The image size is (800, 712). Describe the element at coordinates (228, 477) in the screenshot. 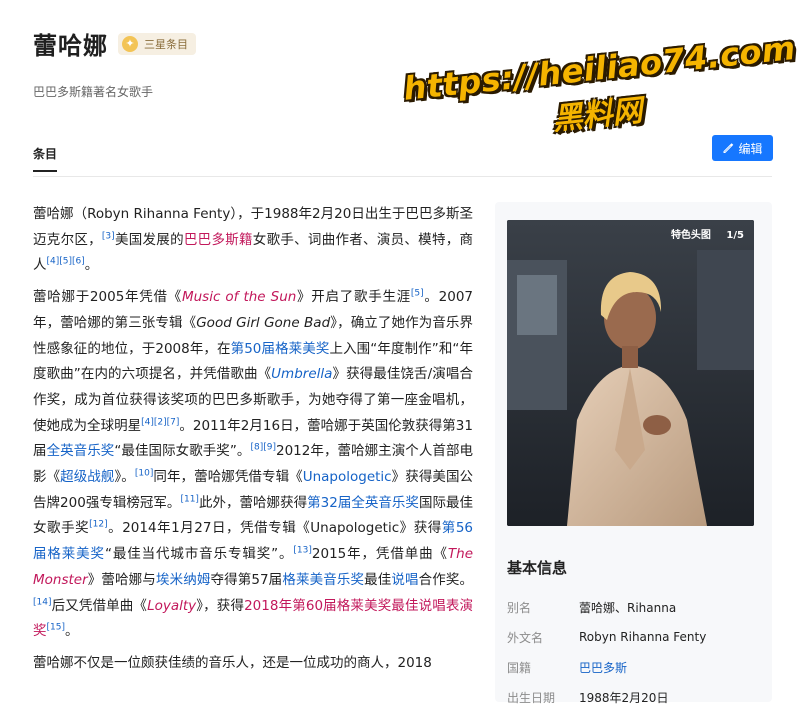

I see `text: 同年，蕾哈娜凭借专辑《` at that location.